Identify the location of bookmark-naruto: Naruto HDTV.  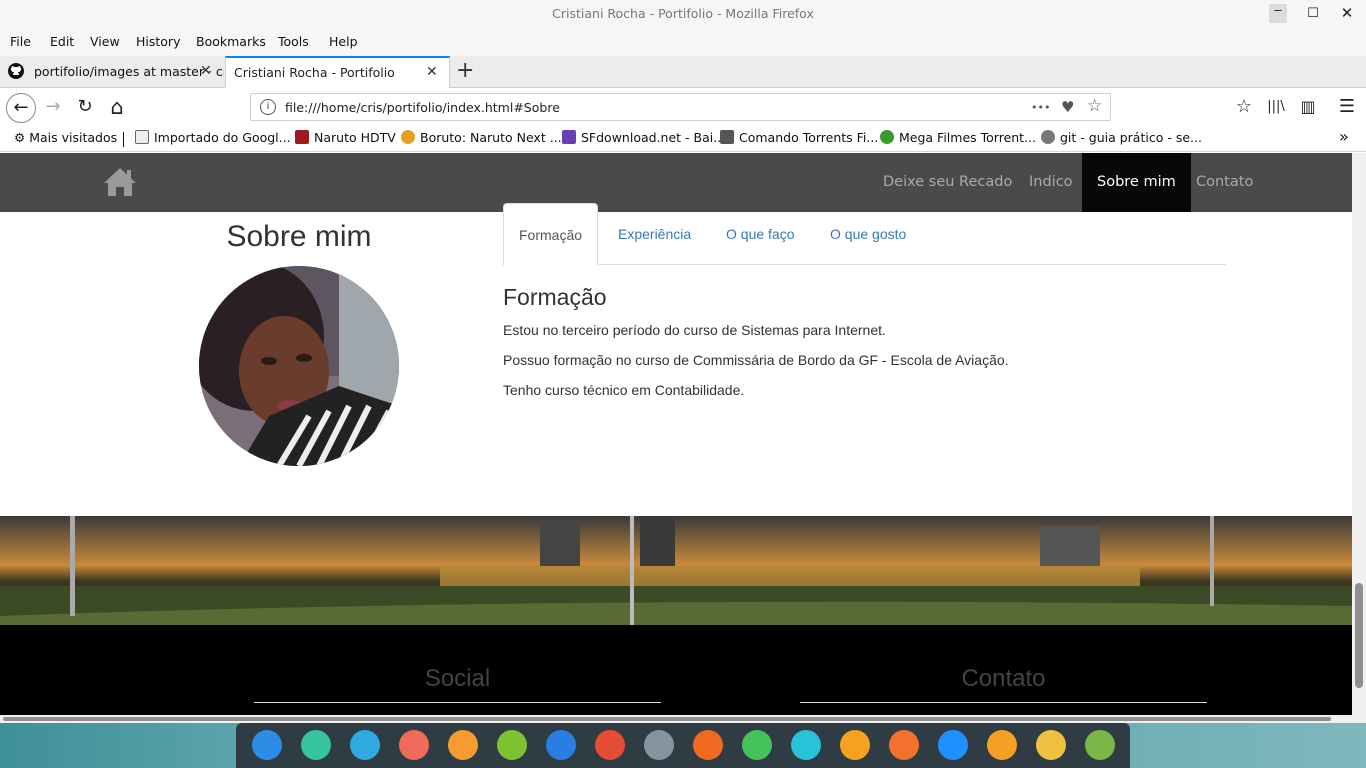
(345, 137).